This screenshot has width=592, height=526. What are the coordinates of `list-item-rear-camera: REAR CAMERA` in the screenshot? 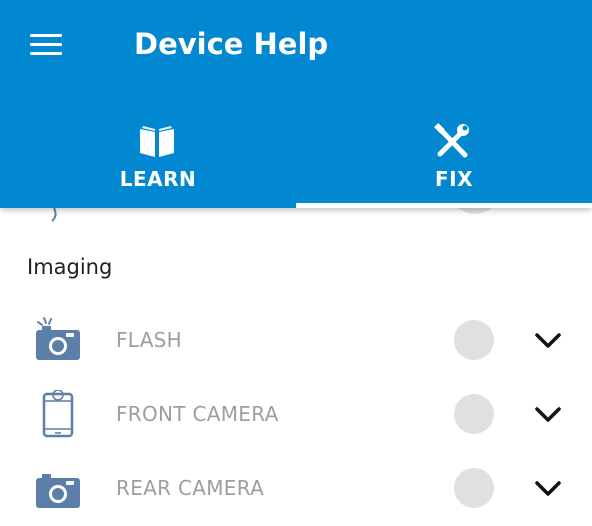 It's located at (296, 489).